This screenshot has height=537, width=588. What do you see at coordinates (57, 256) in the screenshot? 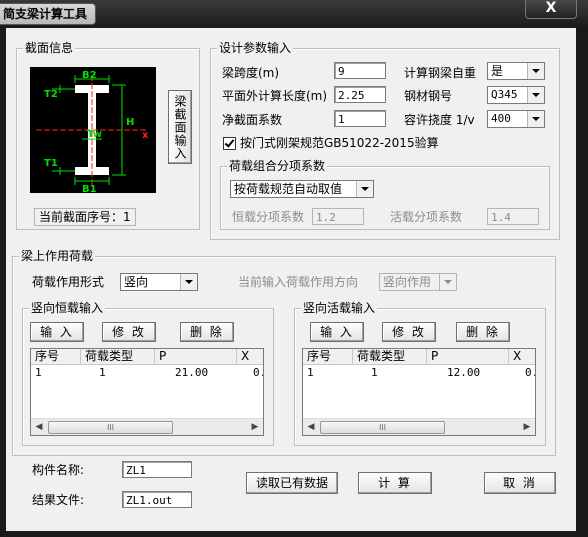
I see `beam-loads-title: 梁上作用荷载` at bounding box center [57, 256].